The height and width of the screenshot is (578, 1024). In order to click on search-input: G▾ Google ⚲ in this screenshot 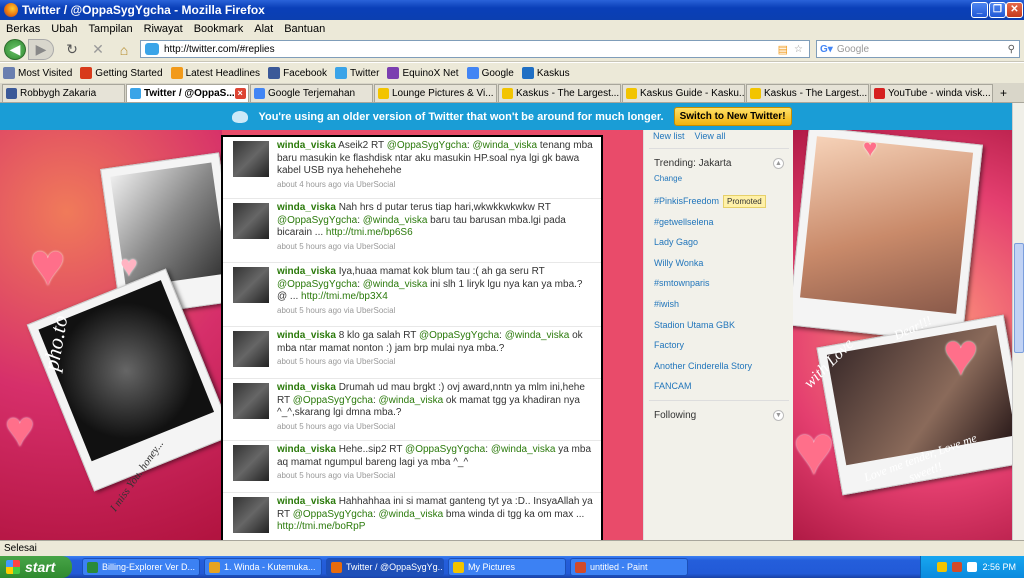, I will do `click(918, 49)`.